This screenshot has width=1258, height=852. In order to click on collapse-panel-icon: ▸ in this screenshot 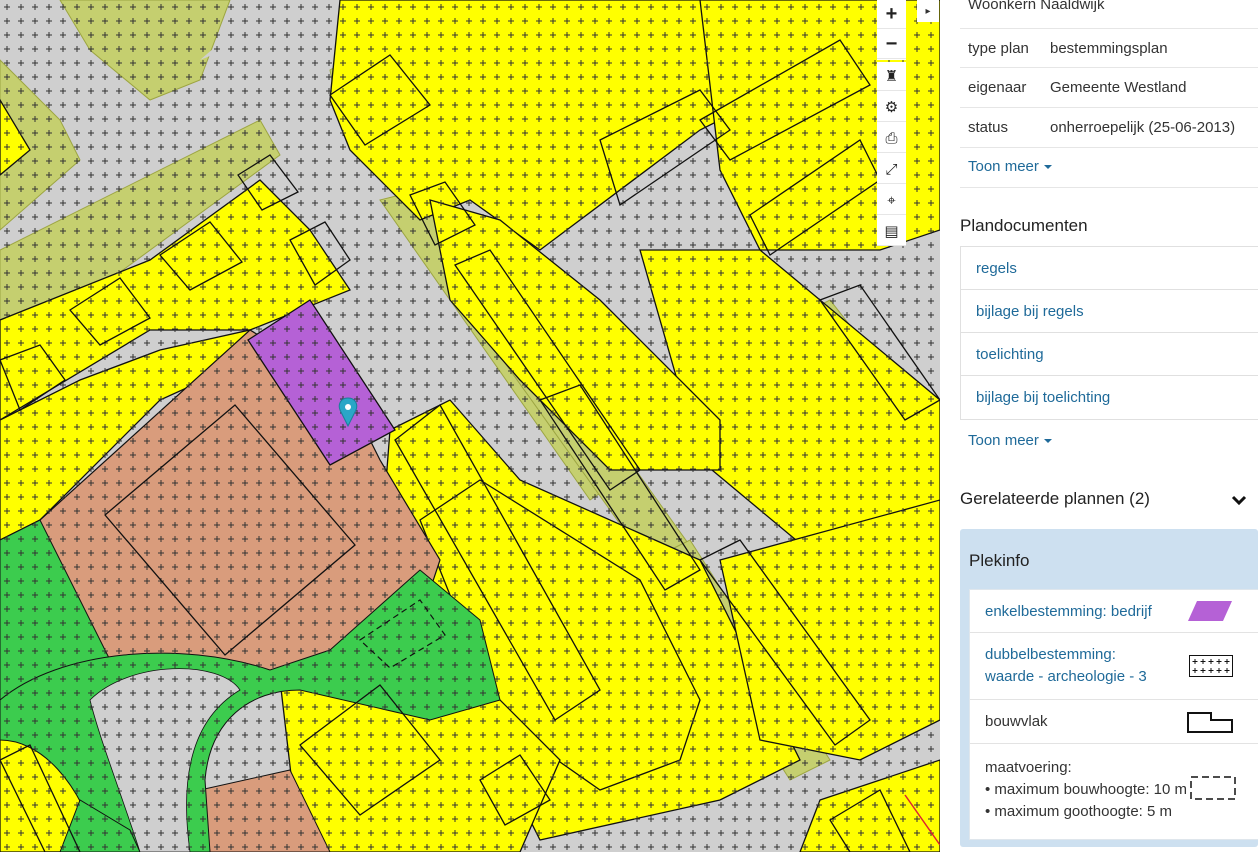, I will do `click(928, 11)`.